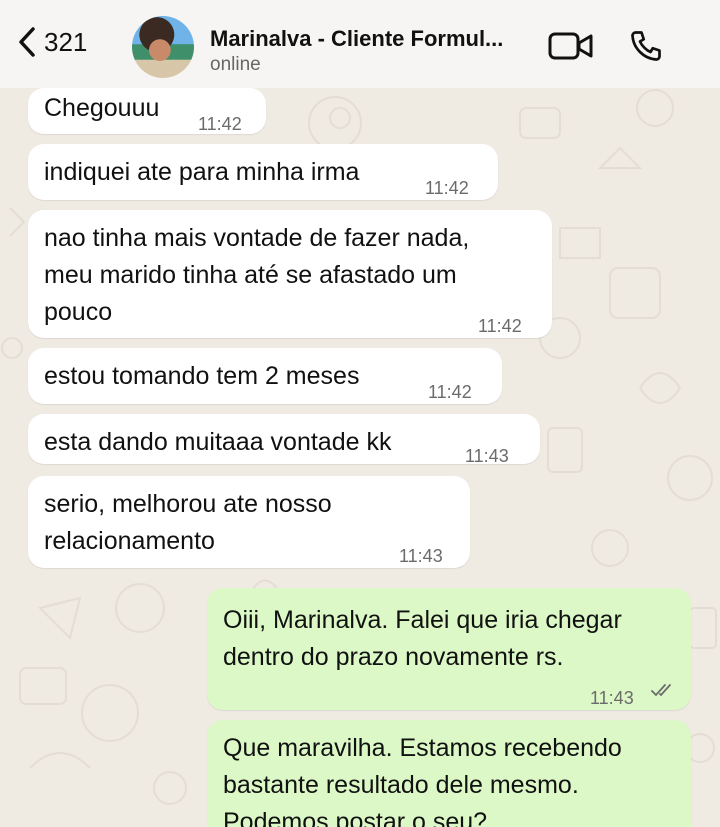  I want to click on chevron-left-icon, so click(27, 42).